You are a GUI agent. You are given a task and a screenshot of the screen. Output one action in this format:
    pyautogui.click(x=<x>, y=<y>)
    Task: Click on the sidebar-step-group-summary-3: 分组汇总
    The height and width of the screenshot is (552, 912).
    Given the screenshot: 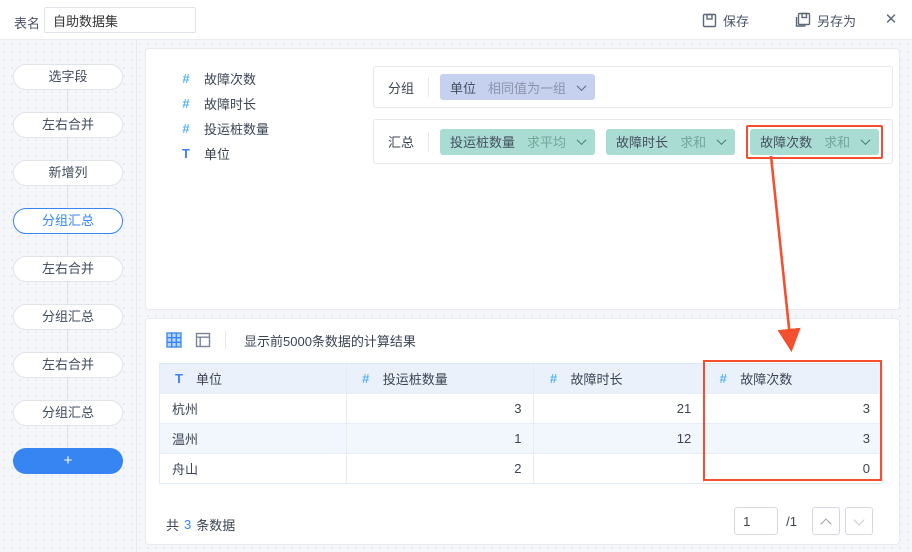 What is the action you would take?
    pyautogui.click(x=68, y=413)
    